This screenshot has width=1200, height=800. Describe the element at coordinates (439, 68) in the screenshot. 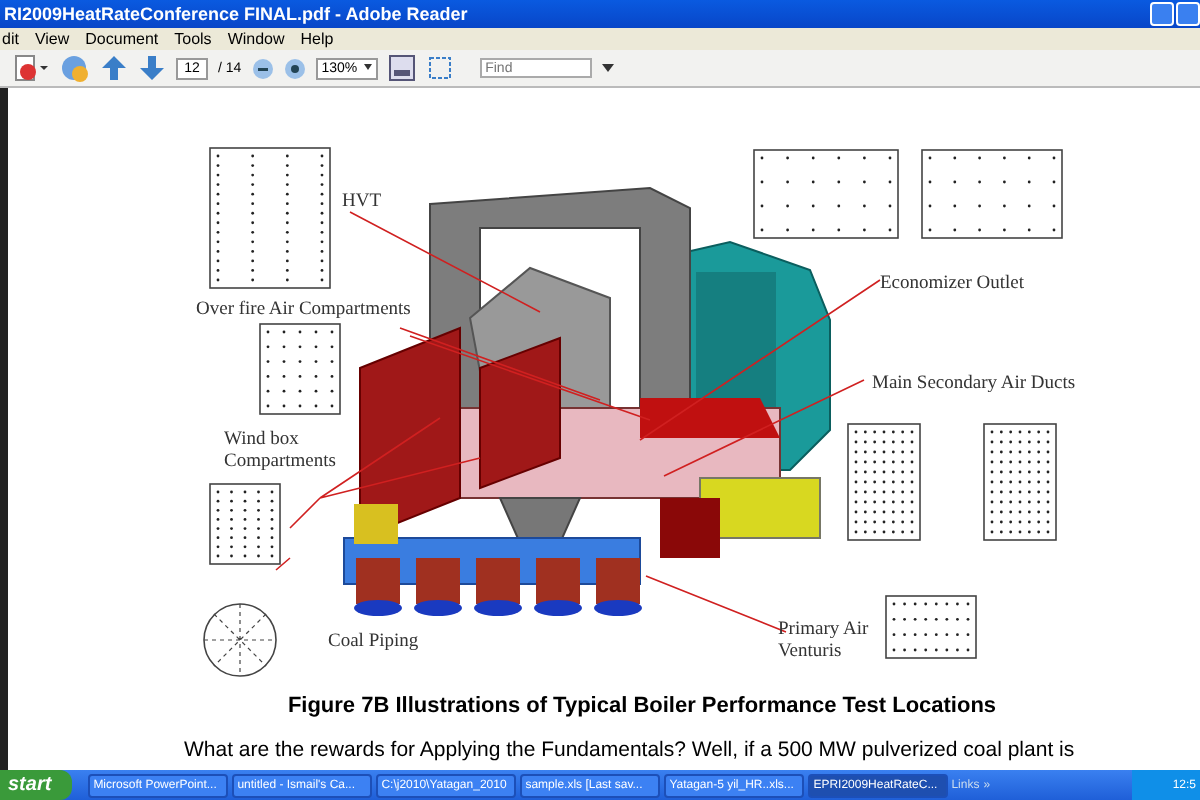

I see `fit-page-icon` at that location.